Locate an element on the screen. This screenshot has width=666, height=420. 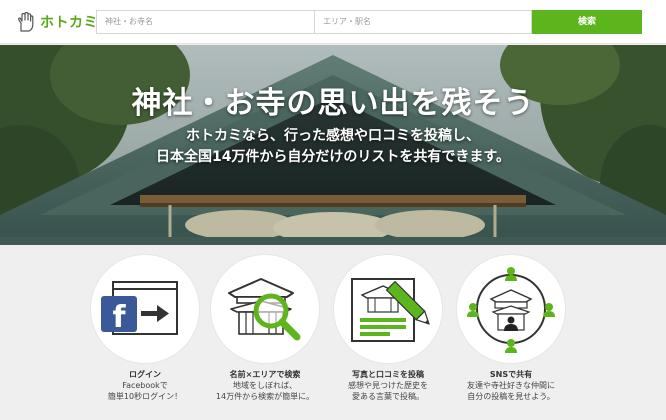
feature-sns-title: SNSで共有 is located at coordinates (511, 374).